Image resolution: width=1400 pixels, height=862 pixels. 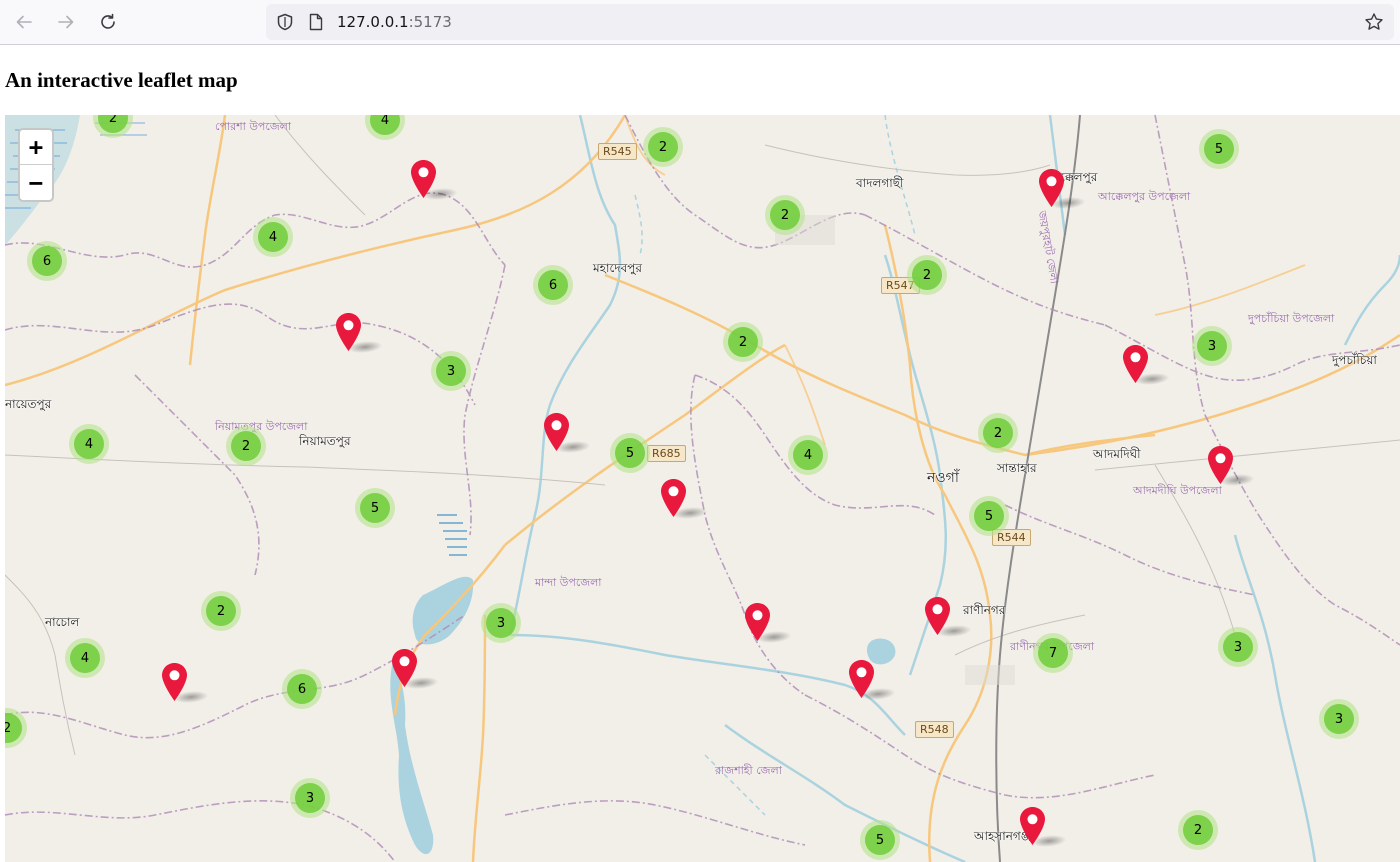 I want to click on cluster-count: 7, so click(x=1053, y=653).